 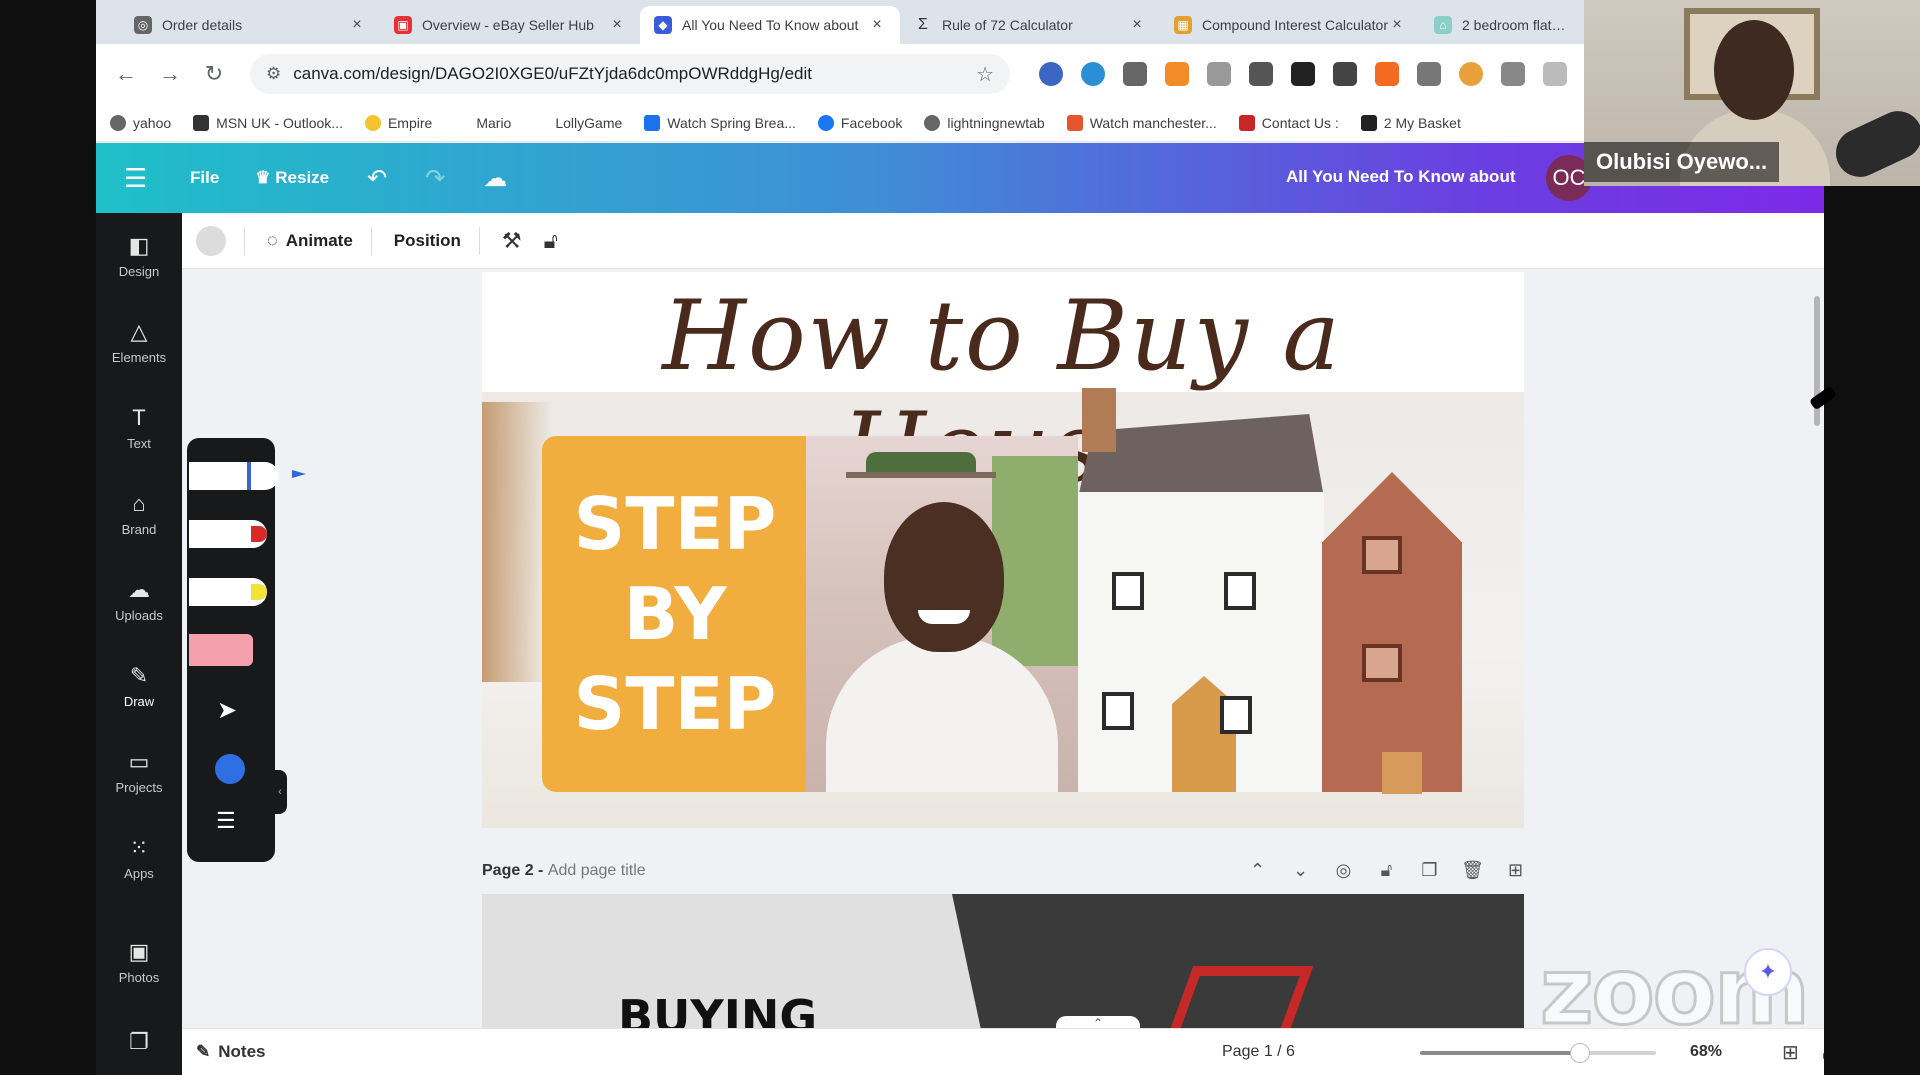 What do you see at coordinates (139, 600) in the screenshot?
I see `sidebar-item-uploads: ☁ Uploads` at bounding box center [139, 600].